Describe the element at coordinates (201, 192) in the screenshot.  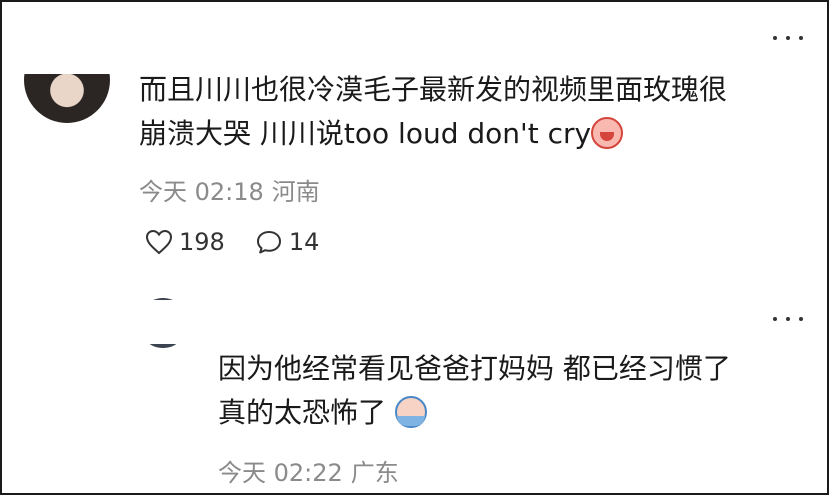
I see `comment-time: 今天 02:18` at that location.